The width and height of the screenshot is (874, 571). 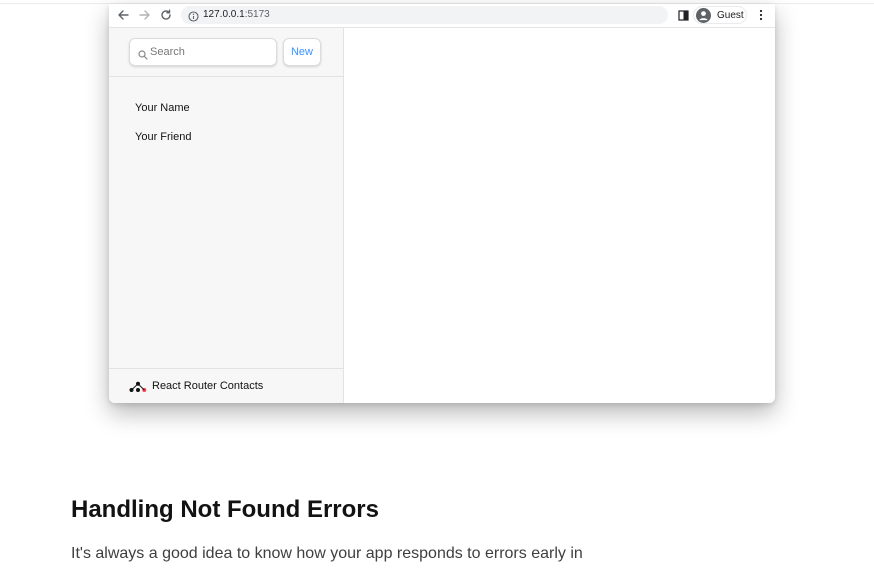 What do you see at coordinates (761, 15) in the screenshot?
I see `menu-kebab-icon` at bounding box center [761, 15].